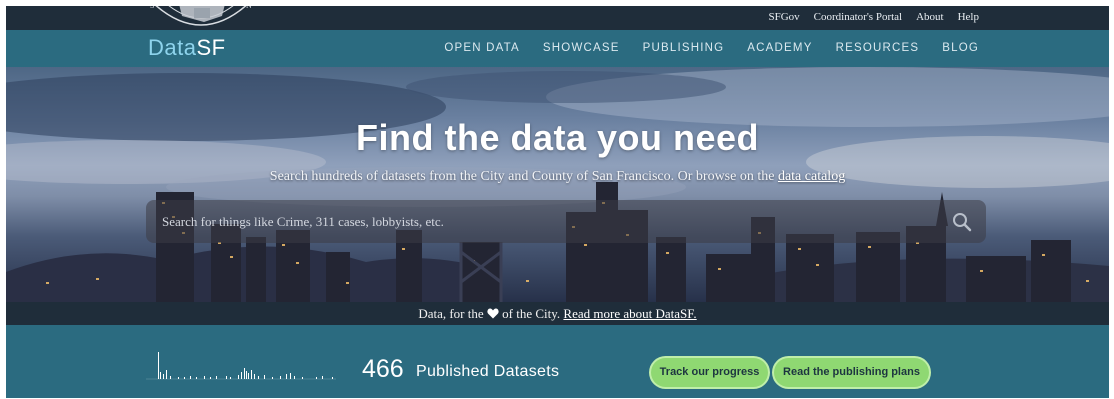 This screenshot has height=399, width=1114. I want to click on nav-resources: RESOURCES, so click(878, 48).